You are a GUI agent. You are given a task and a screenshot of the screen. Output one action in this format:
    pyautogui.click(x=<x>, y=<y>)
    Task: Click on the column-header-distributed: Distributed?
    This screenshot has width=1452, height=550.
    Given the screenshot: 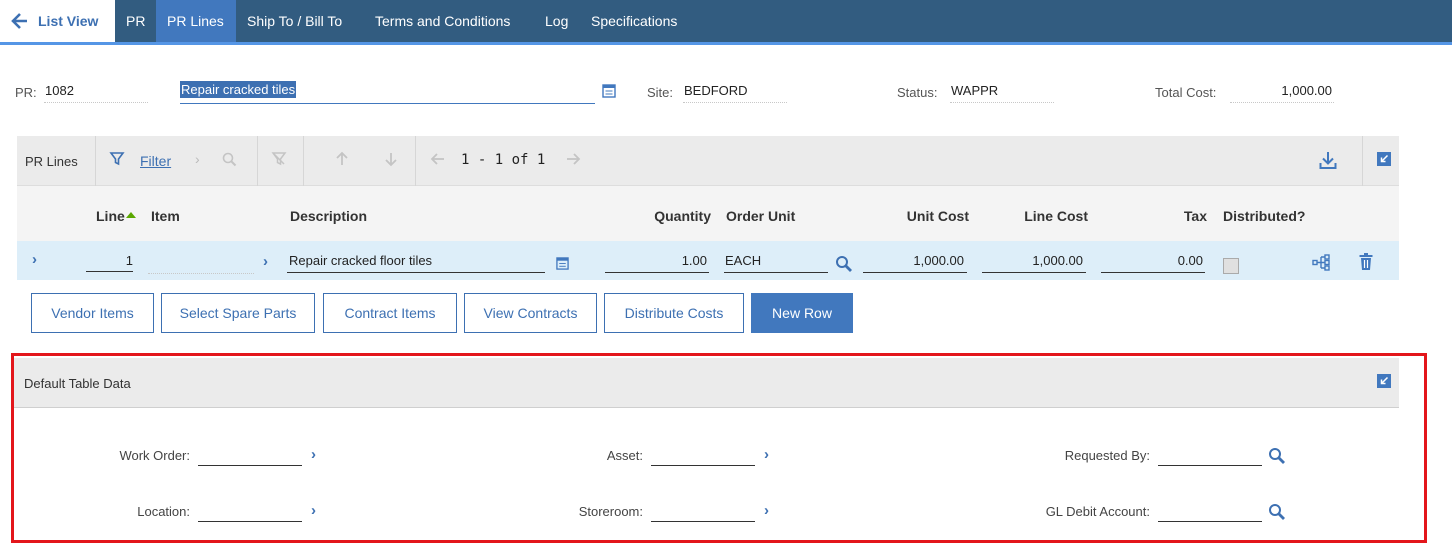 What is the action you would take?
    pyautogui.click(x=1264, y=216)
    